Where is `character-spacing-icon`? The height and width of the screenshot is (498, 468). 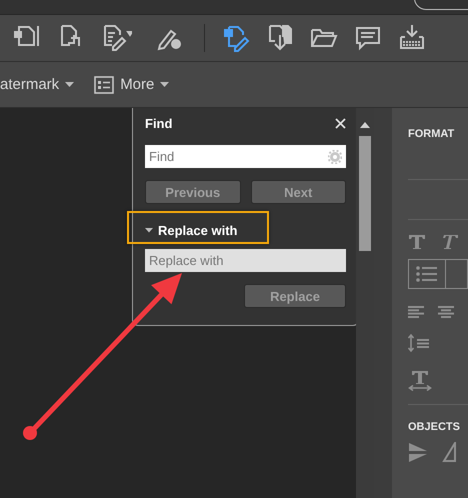 character-spacing-icon is located at coordinates (420, 381).